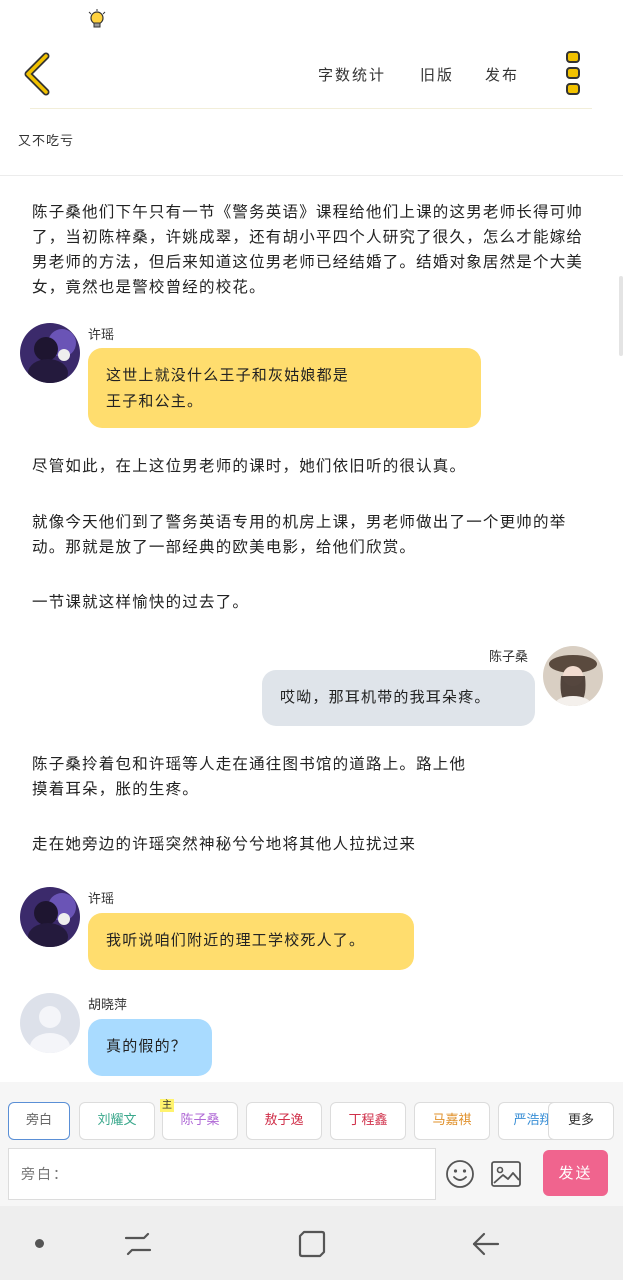 The image size is (623, 1280). Describe the element at coordinates (46, 139) in the screenshot. I see `story-title: 又不吃亏` at that location.